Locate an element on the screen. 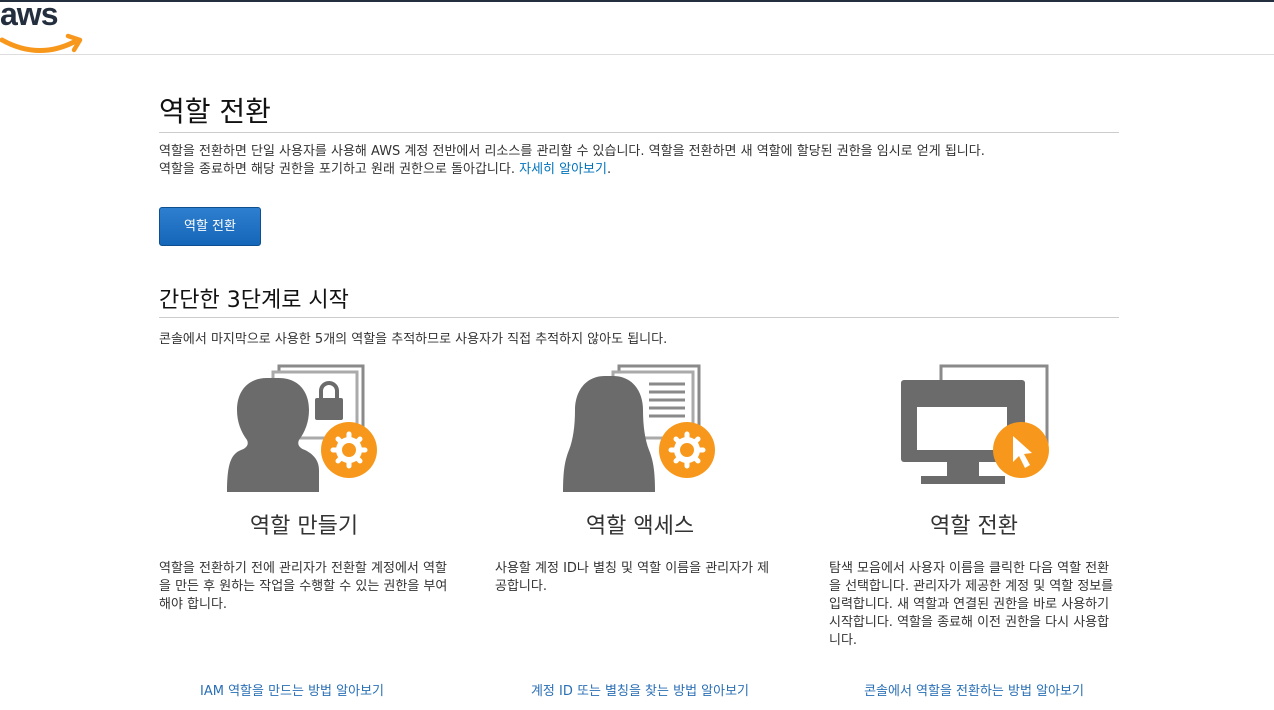 The width and height of the screenshot is (1274, 710). switch-role-button: 역할 전환 is located at coordinates (210, 226).